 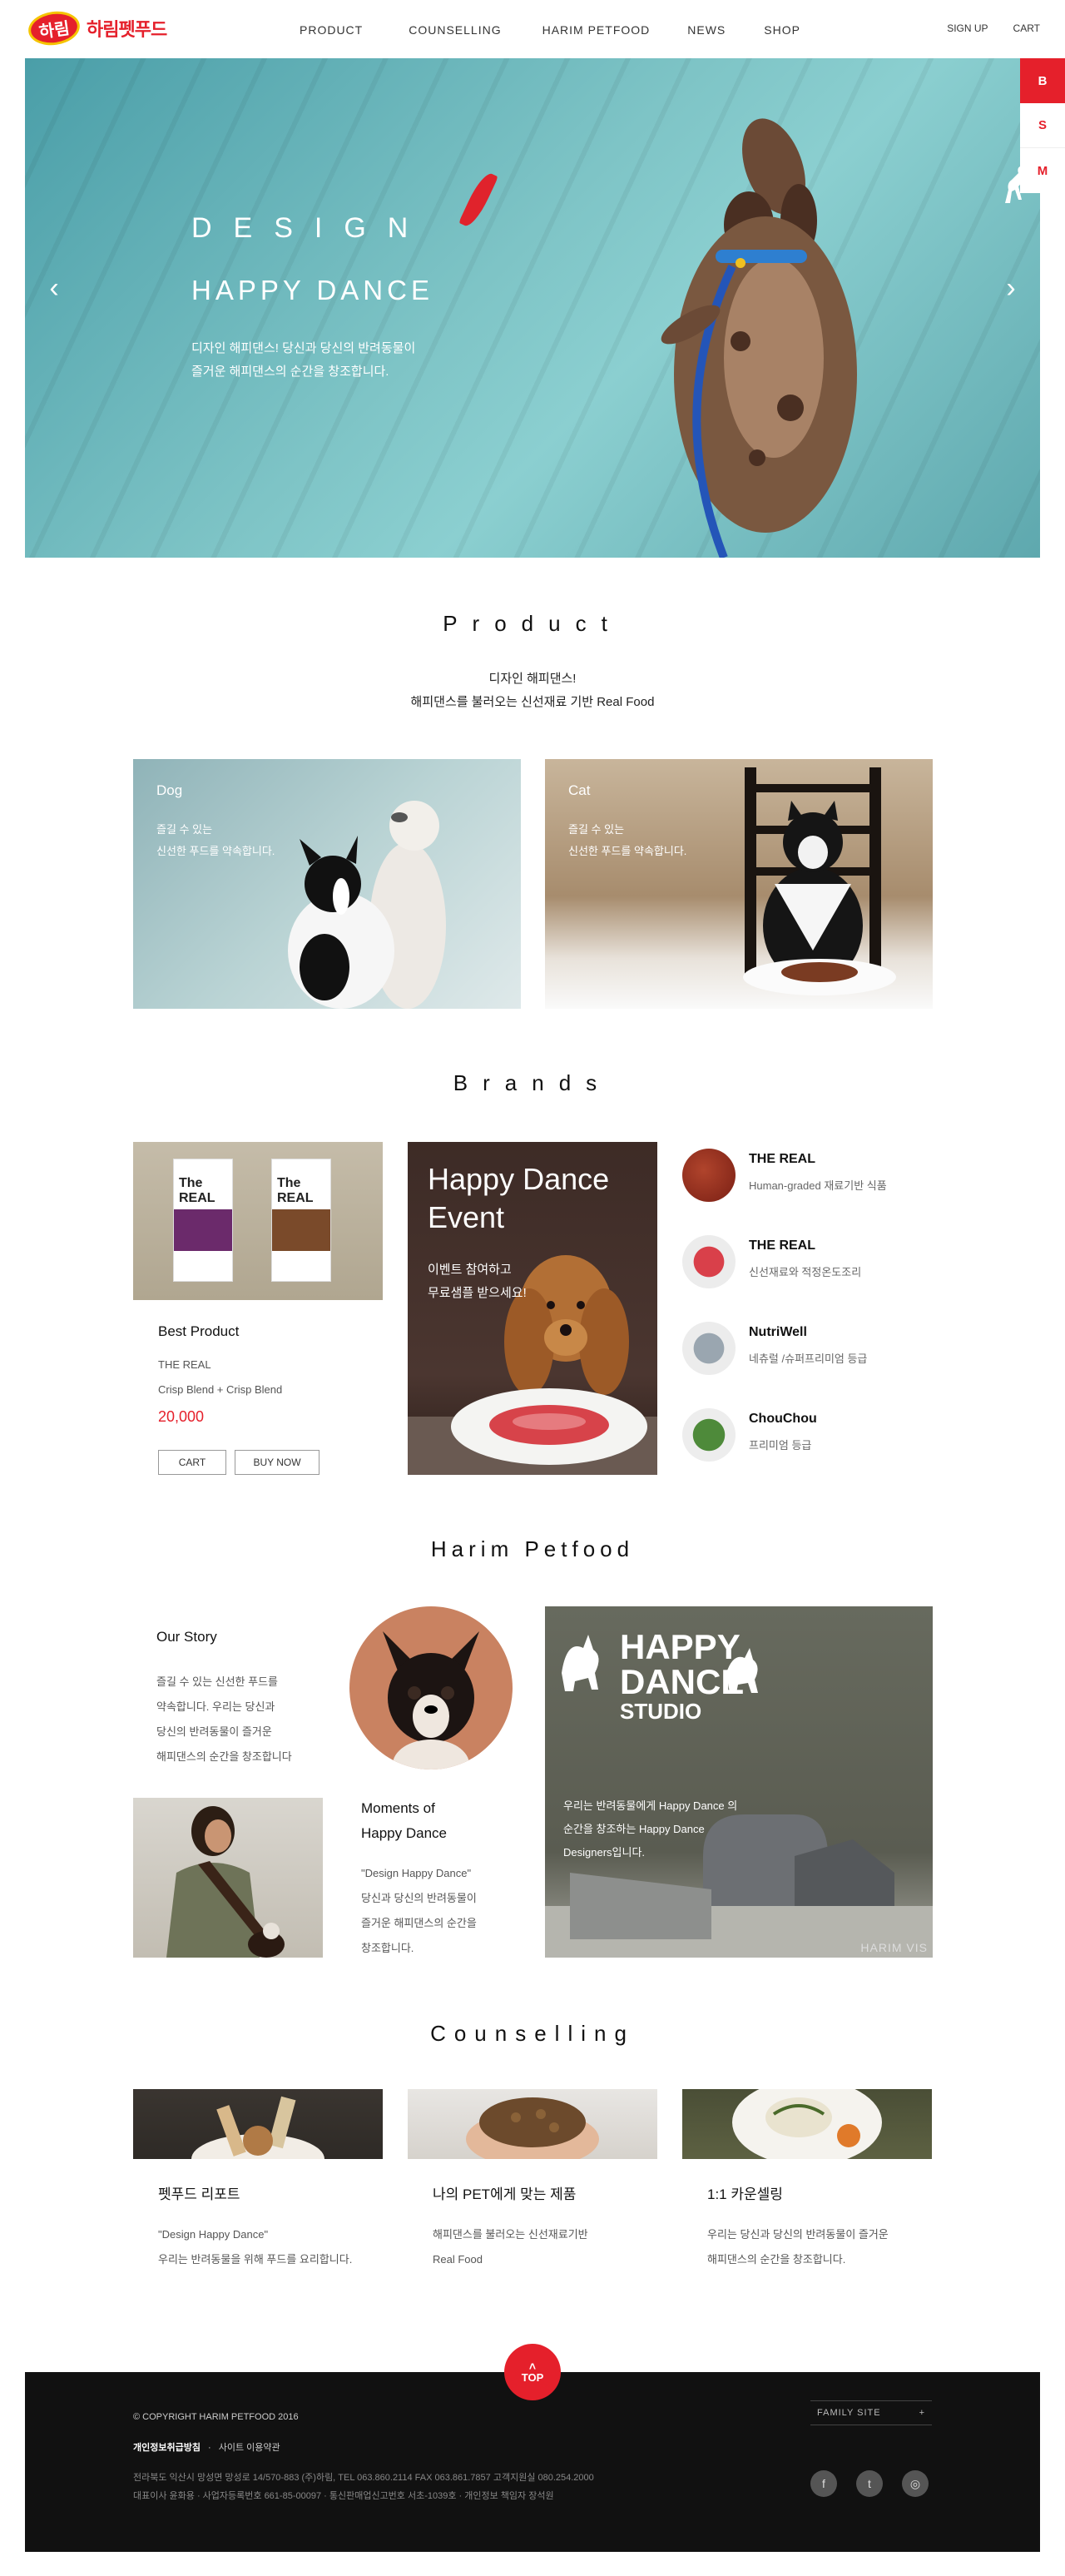 I want to click on counselling-1to1-image, so click(x=807, y=2124).